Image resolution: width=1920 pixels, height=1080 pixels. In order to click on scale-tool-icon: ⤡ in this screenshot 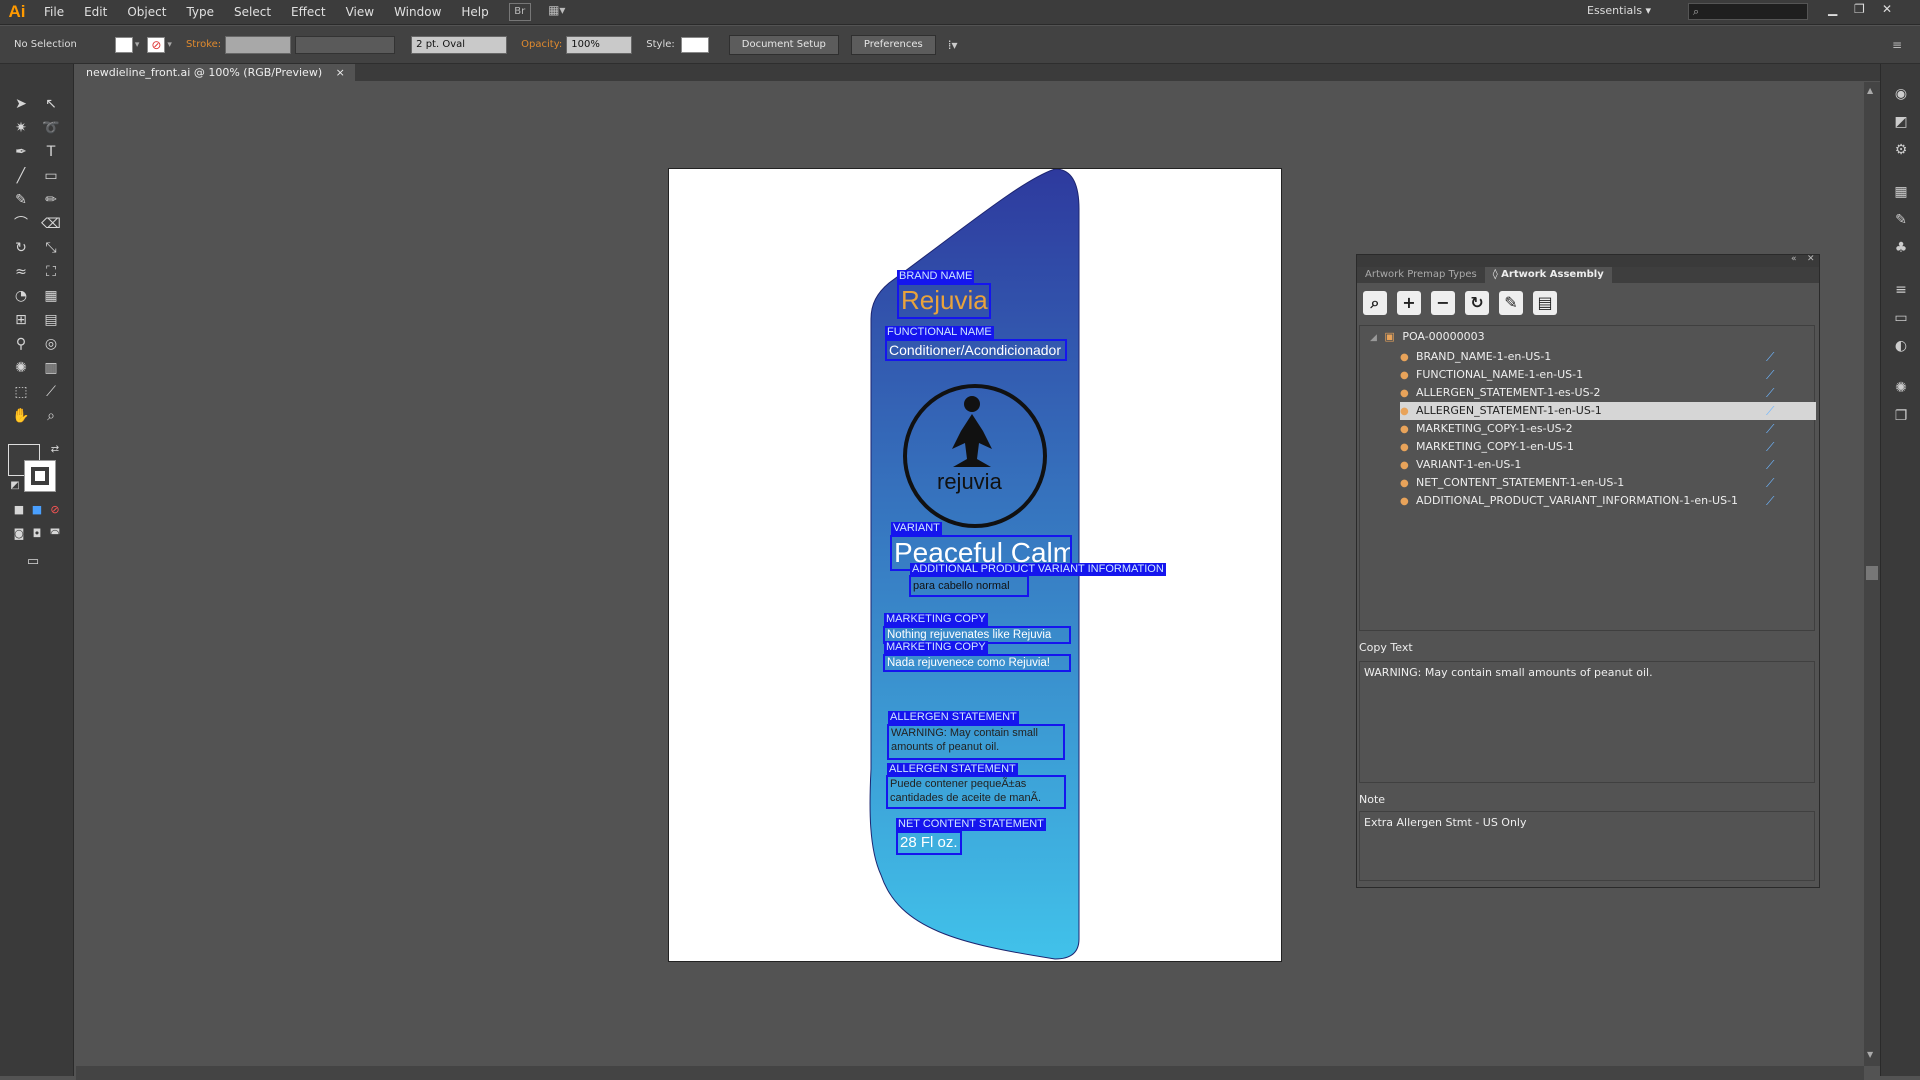, I will do `click(51, 248)`.